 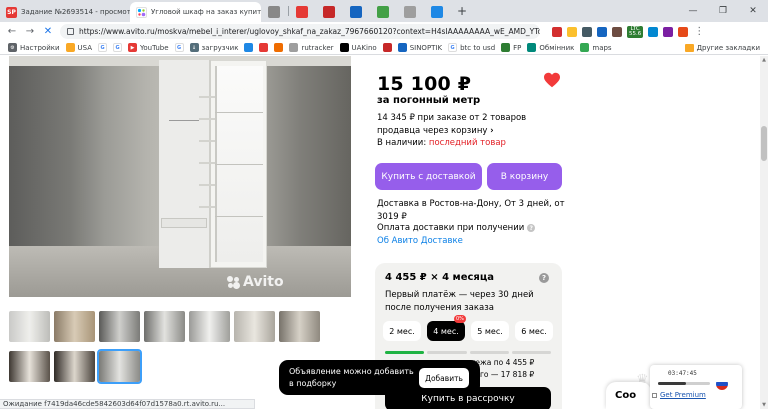 I want to click on media-progress-slider, so click(x=684, y=383).